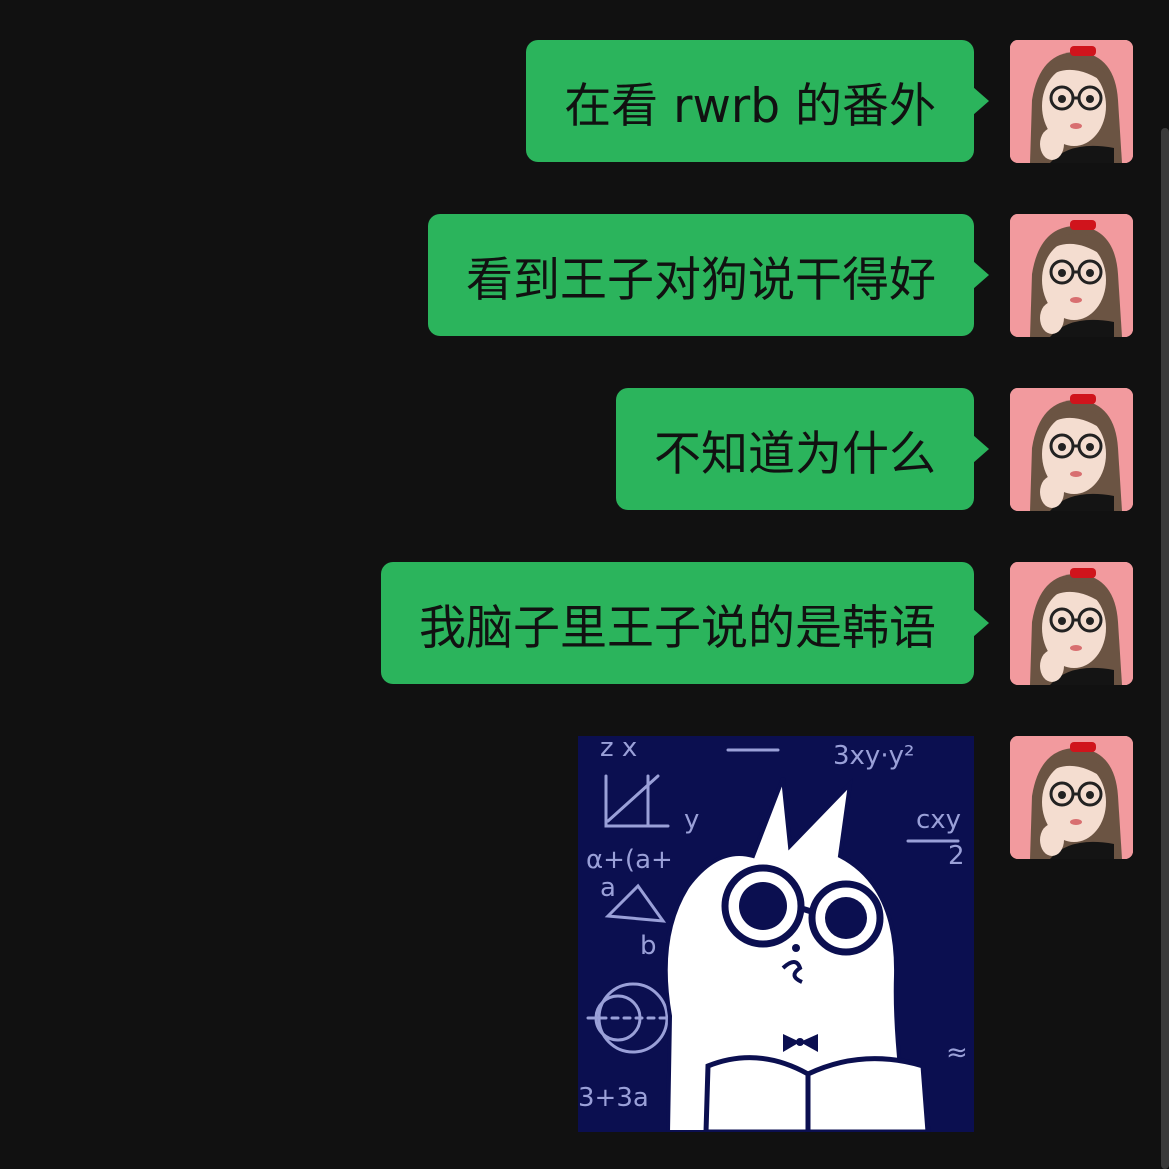  Describe the element at coordinates (648, 946) in the screenshot. I see `sticker-text: b` at that location.